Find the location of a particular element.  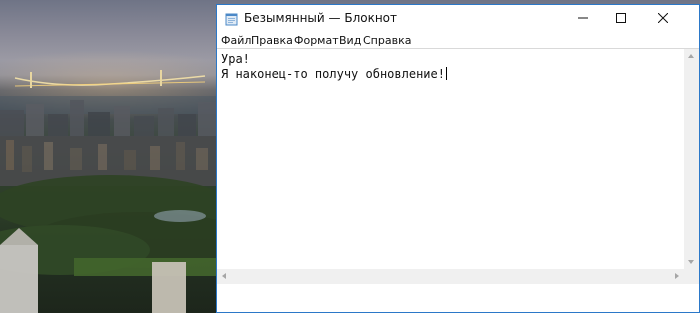

scroll-up-arrow-icon is located at coordinates (691, 56).